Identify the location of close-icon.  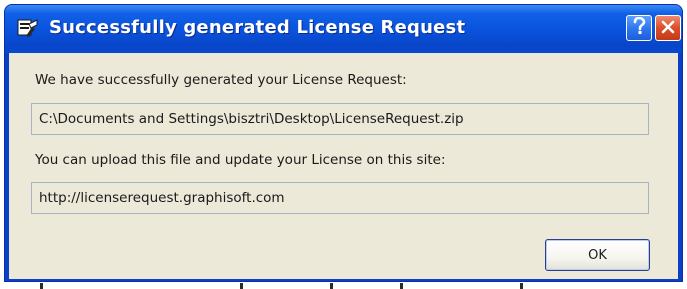
(668, 28).